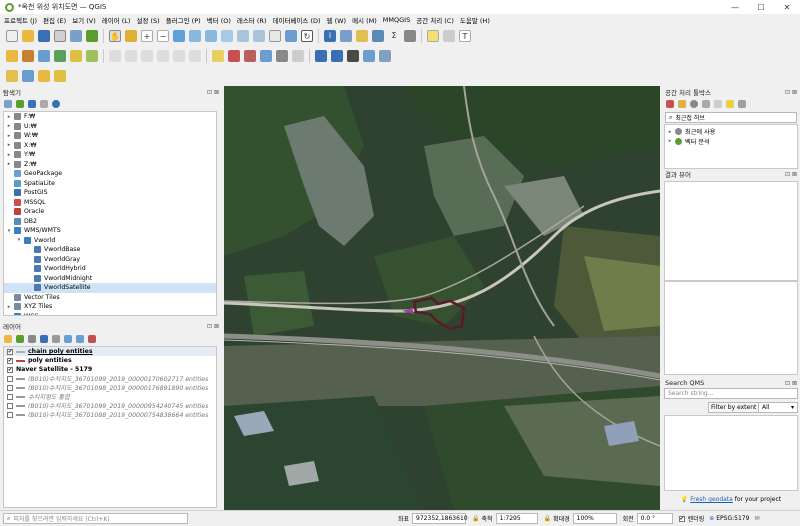 This screenshot has height=526, width=800. Describe the element at coordinates (44, 36) in the screenshot. I see `save-project-icon` at that location.